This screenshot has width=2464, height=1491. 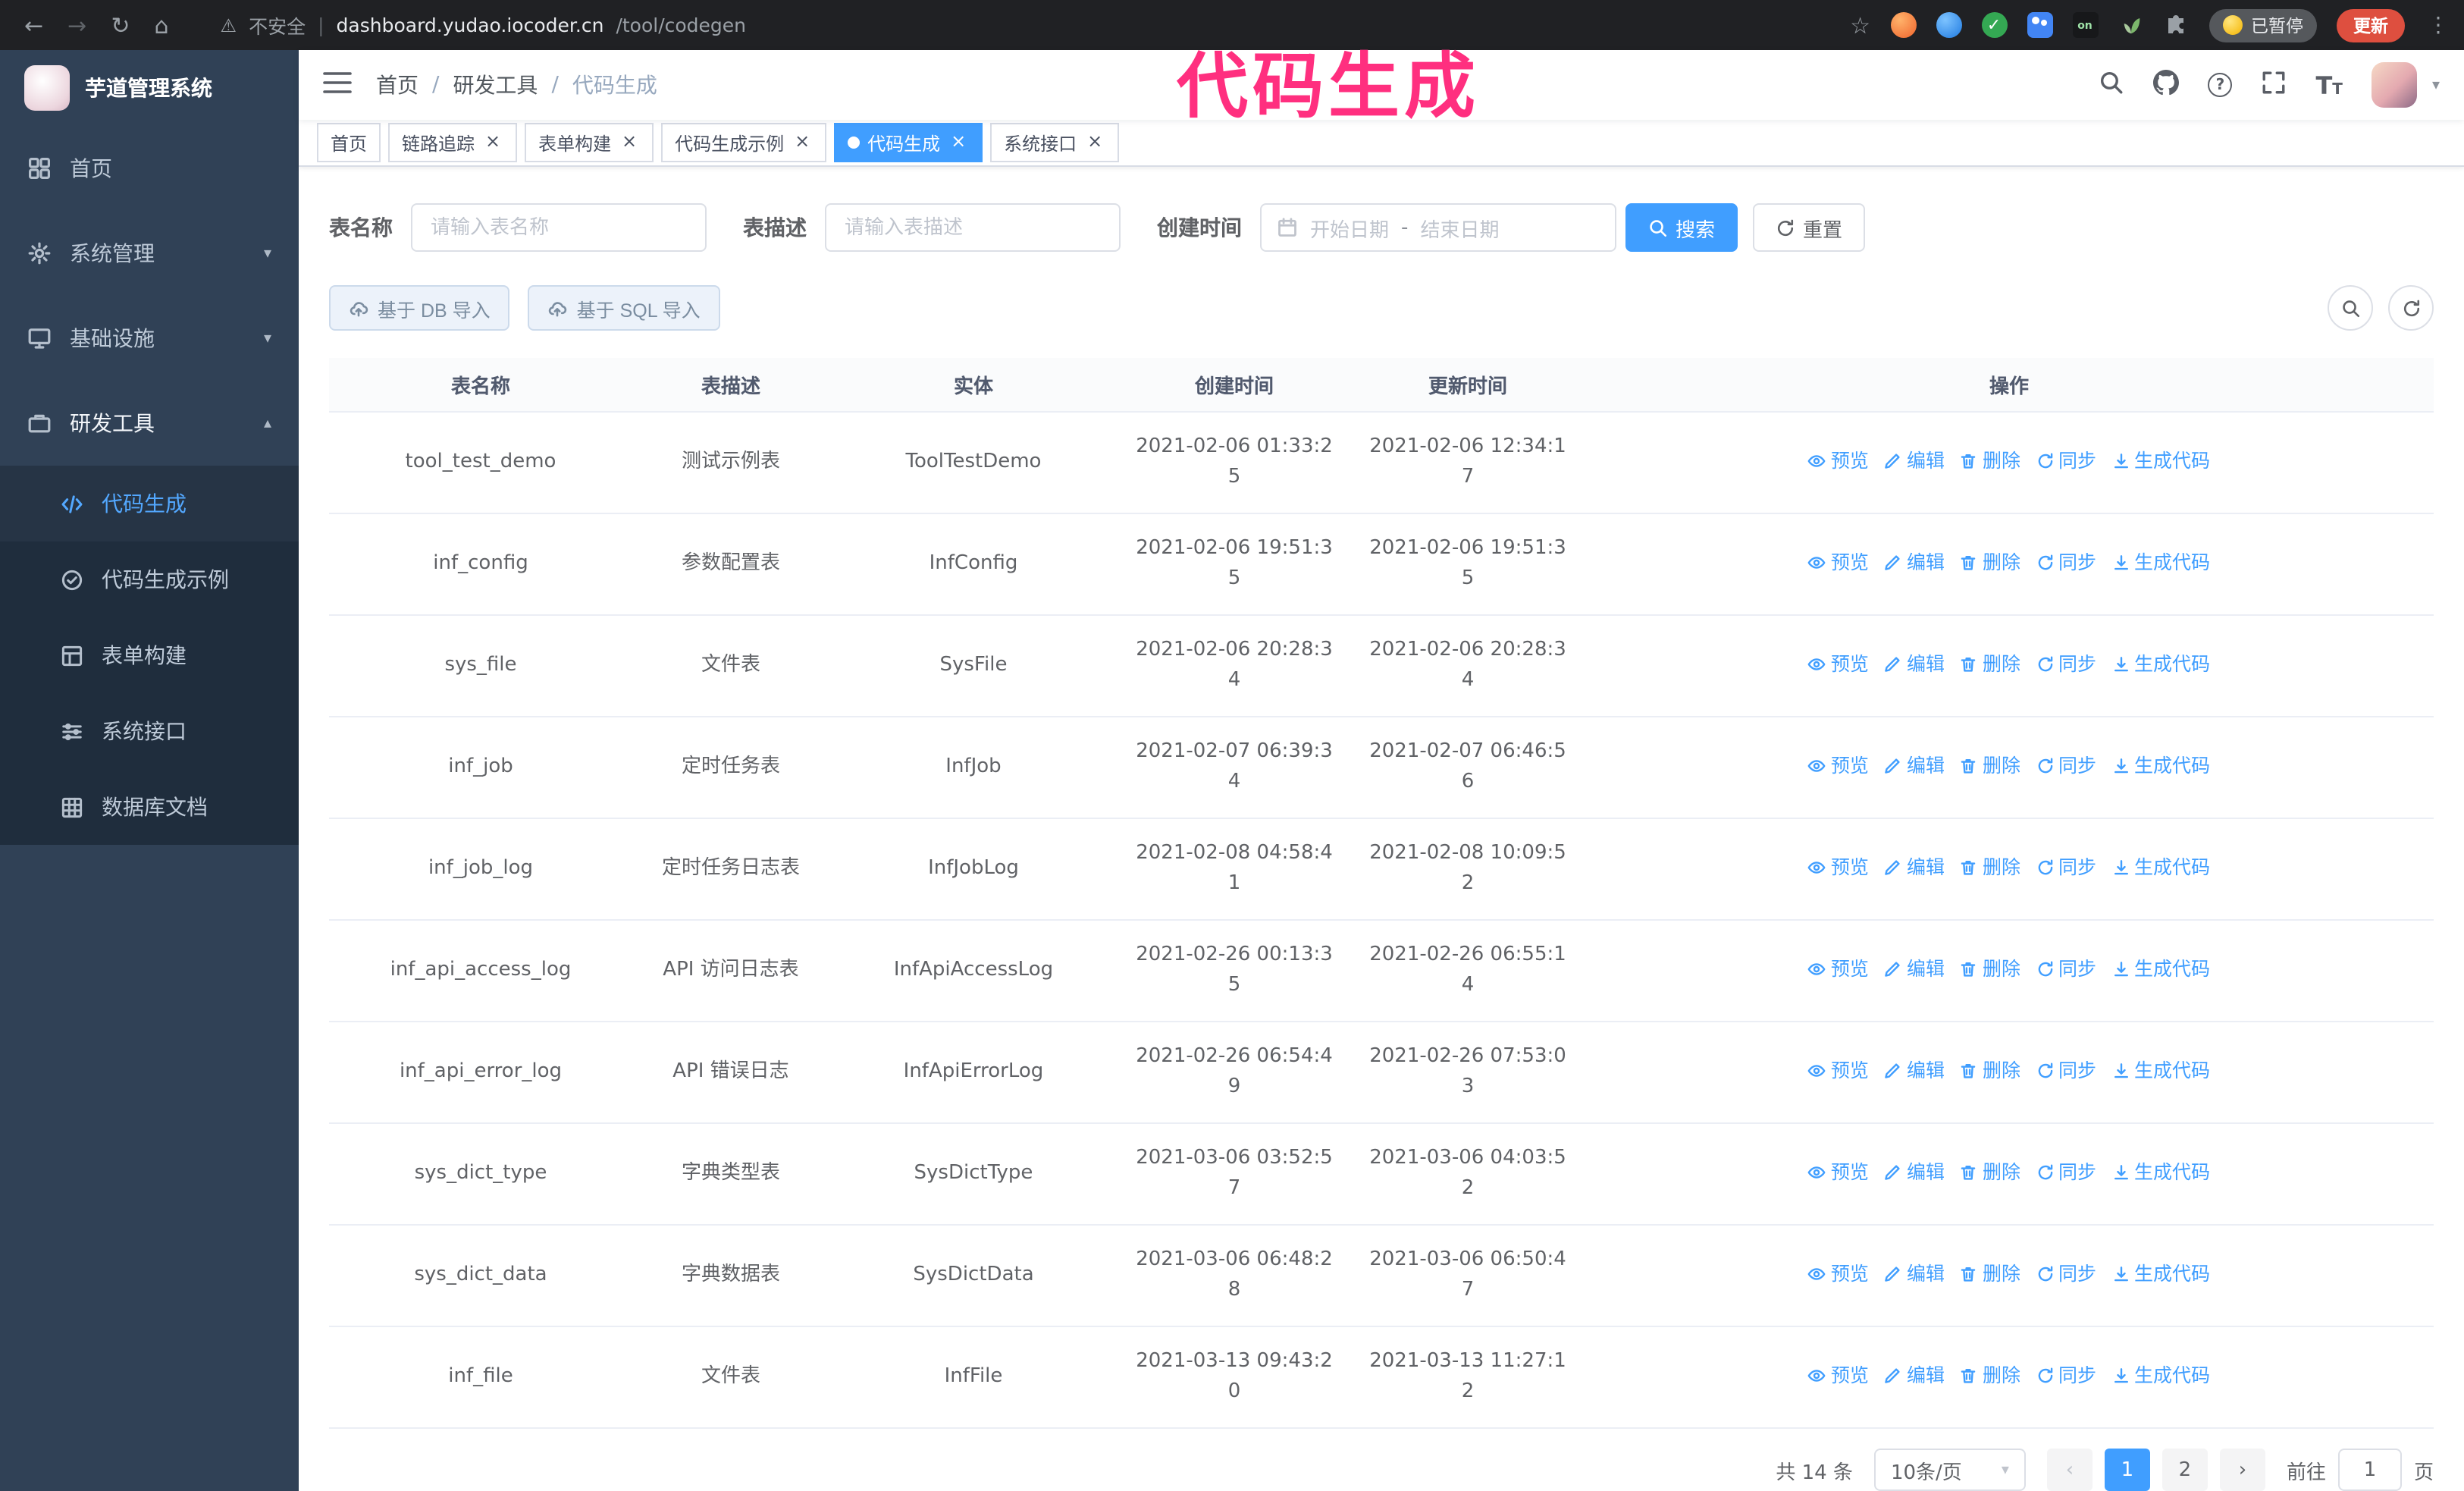 What do you see at coordinates (397, 85) in the screenshot?
I see `breadcrumb-home: 首页` at bounding box center [397, 85].